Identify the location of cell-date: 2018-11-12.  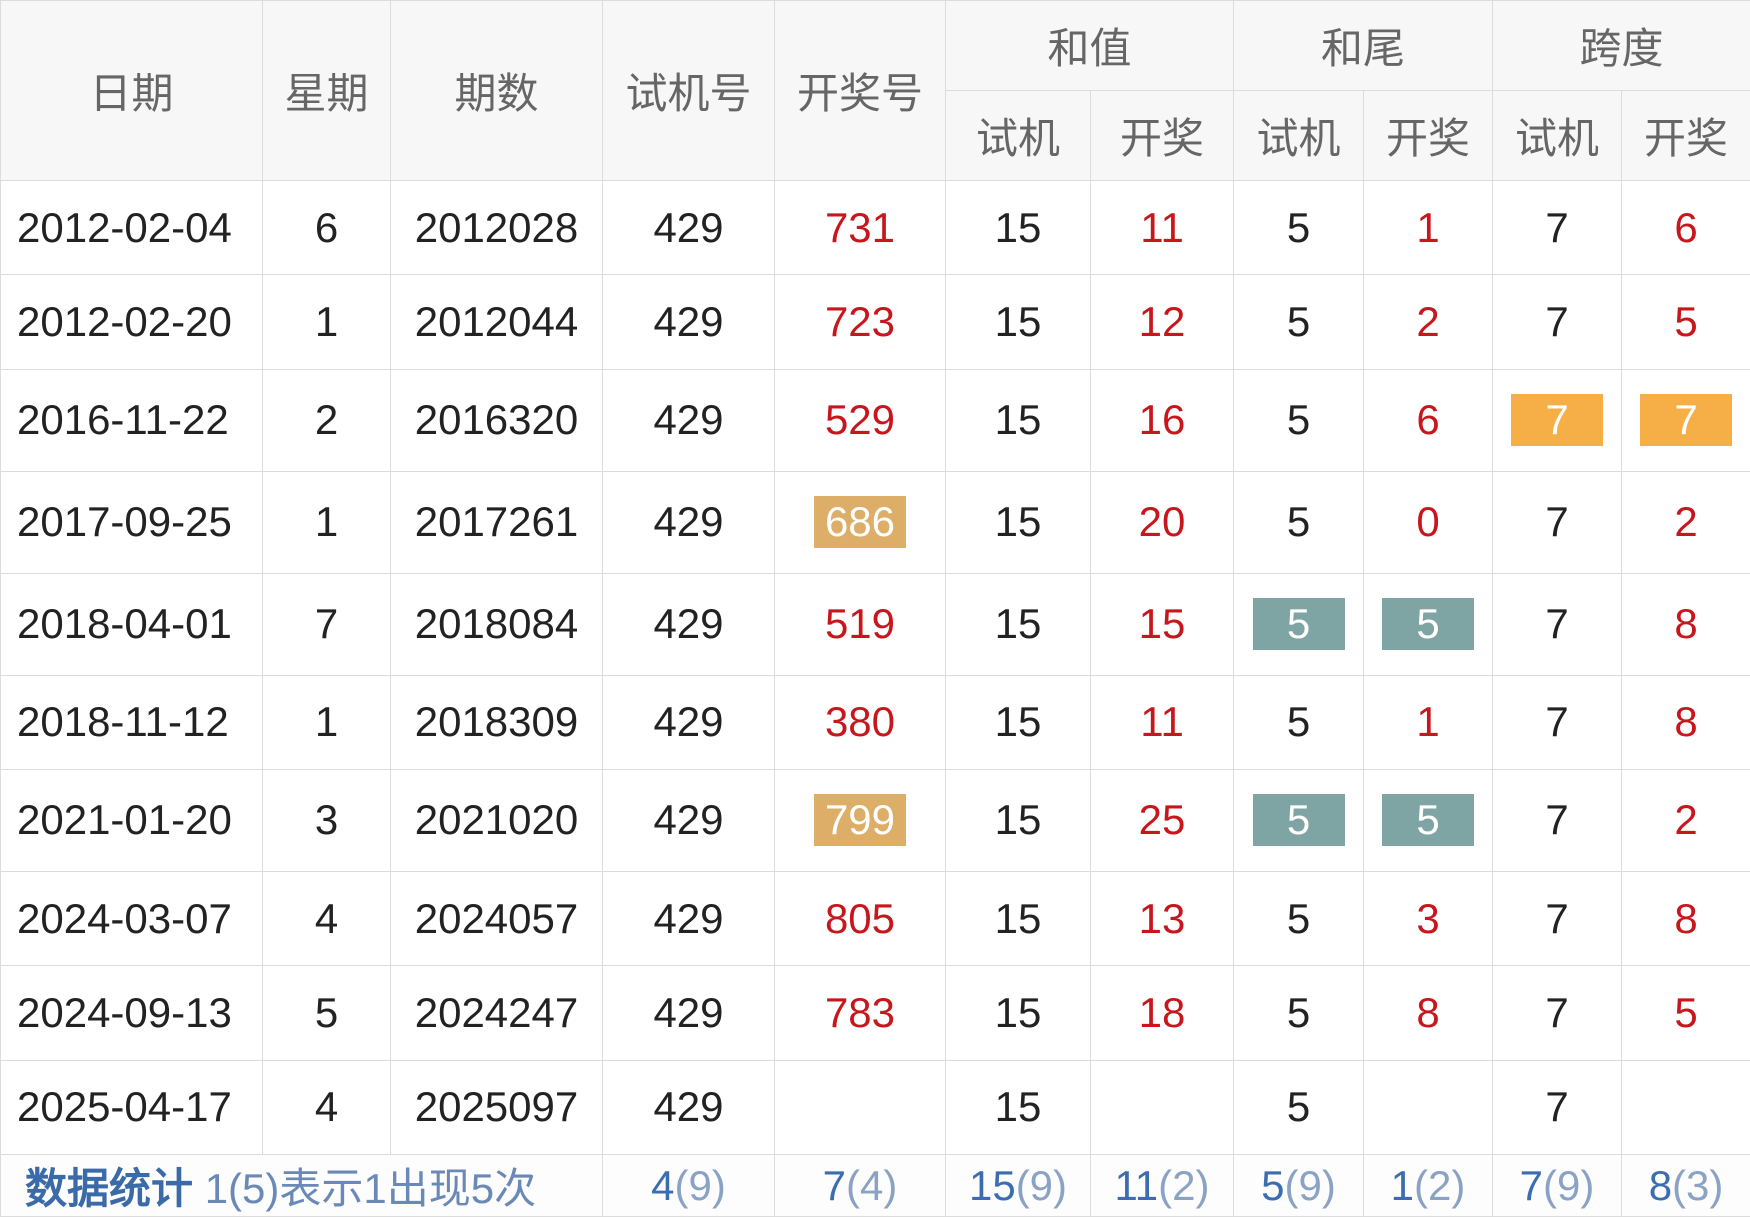
(131, 722).